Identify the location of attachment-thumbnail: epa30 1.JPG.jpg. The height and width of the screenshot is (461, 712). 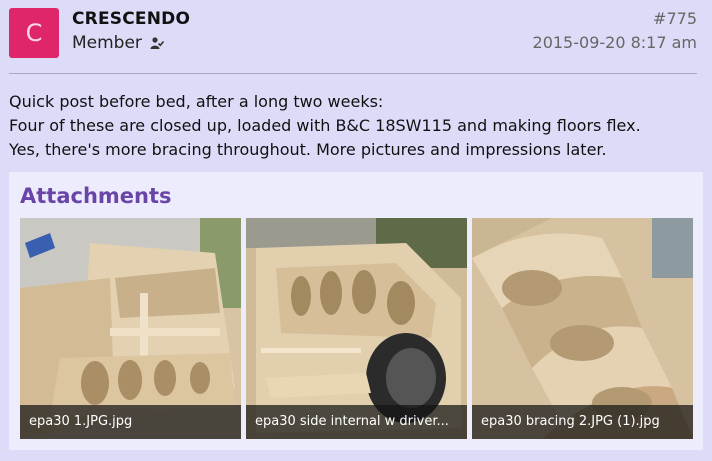
(130, 328).